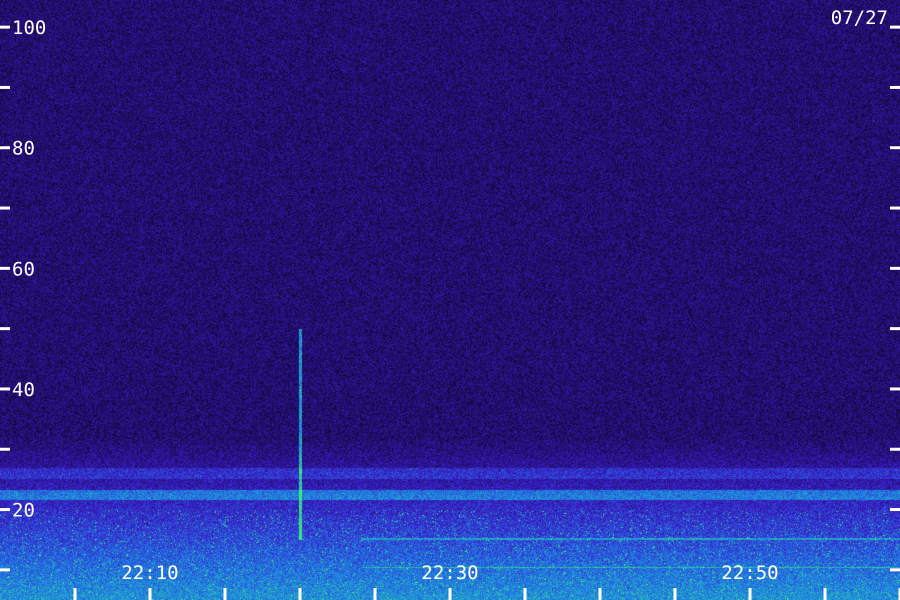  Describe the element at coordinates (749, 573) in the screenshot. I see `x-tick-label: 22:50` at that location.